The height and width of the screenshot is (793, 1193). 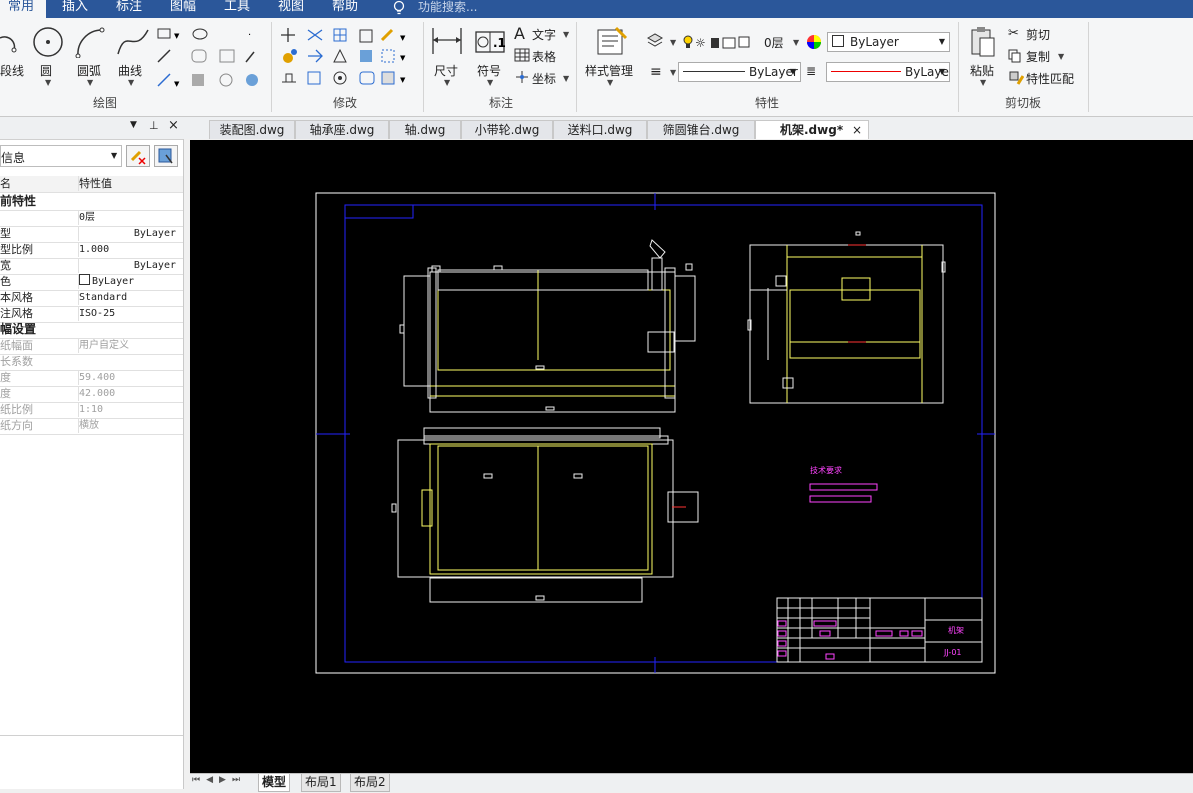 I want to click on symbol-label: 符号, so click(x=489, y=70).